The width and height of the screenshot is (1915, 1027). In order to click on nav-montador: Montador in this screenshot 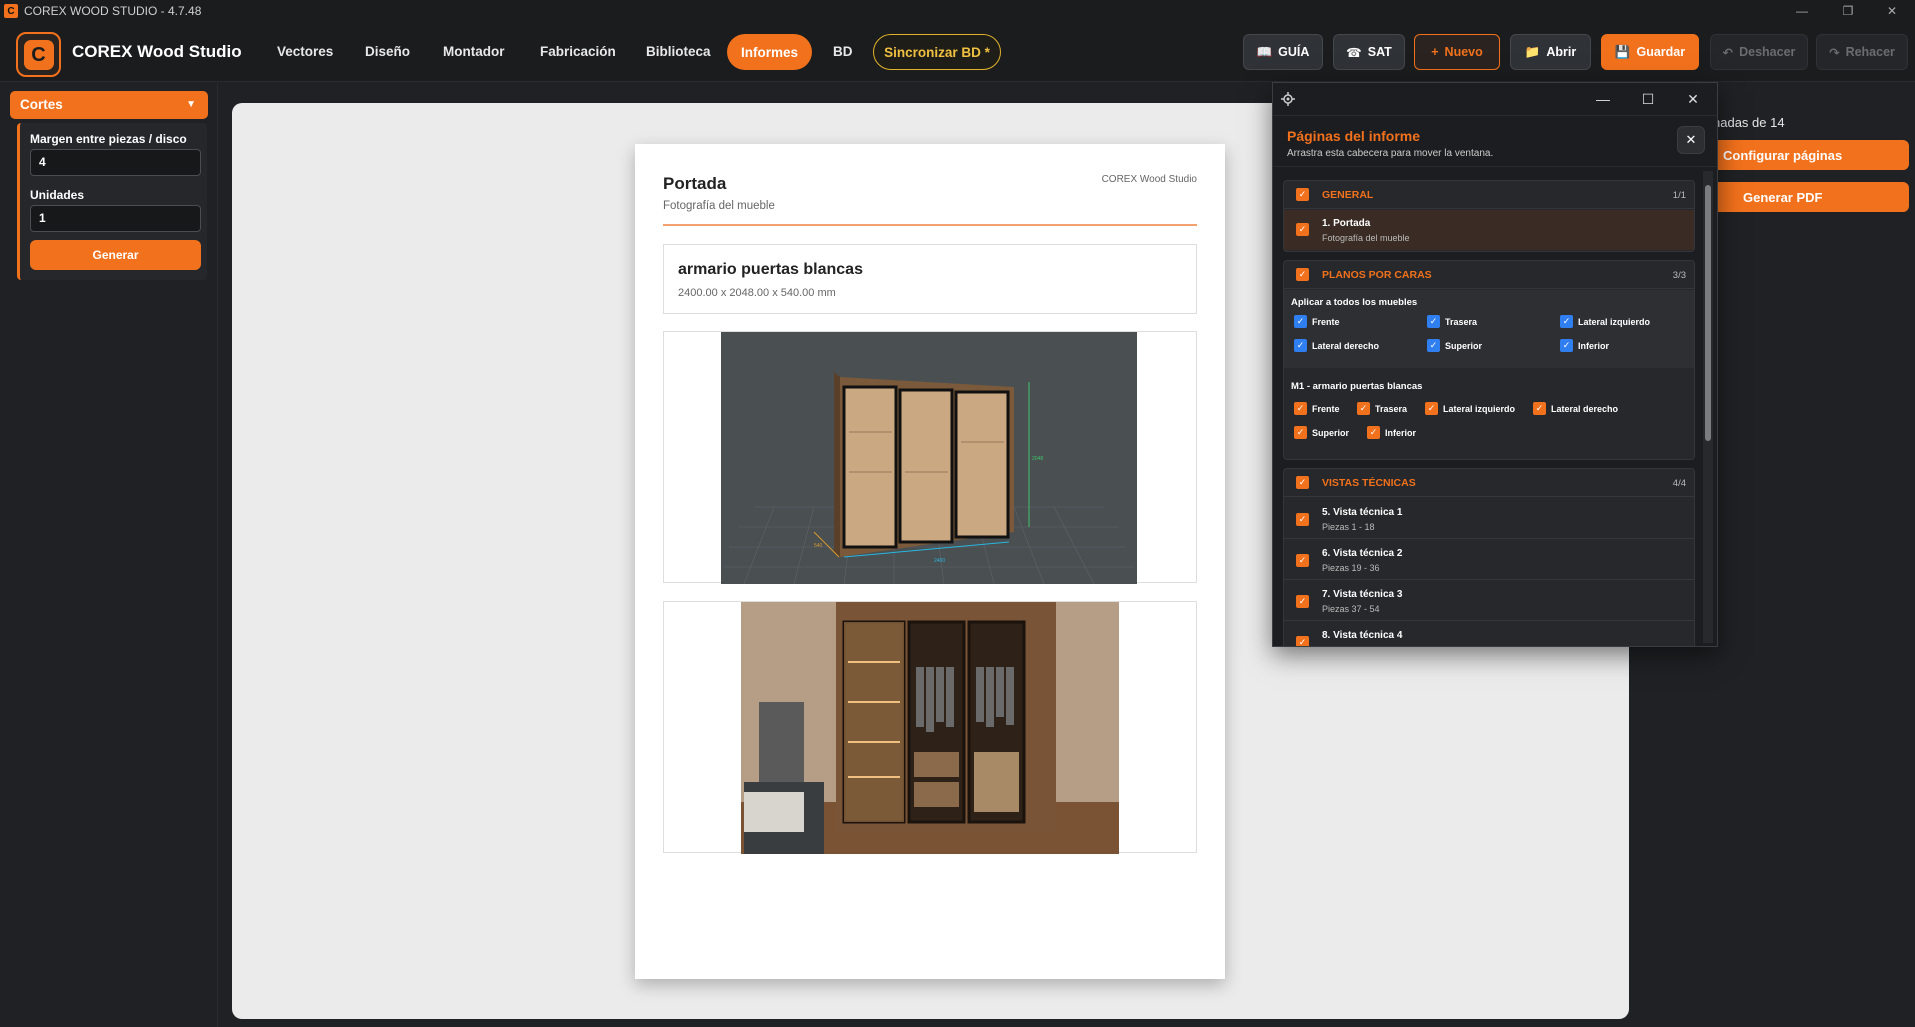, I will do `click(474, 51)`.